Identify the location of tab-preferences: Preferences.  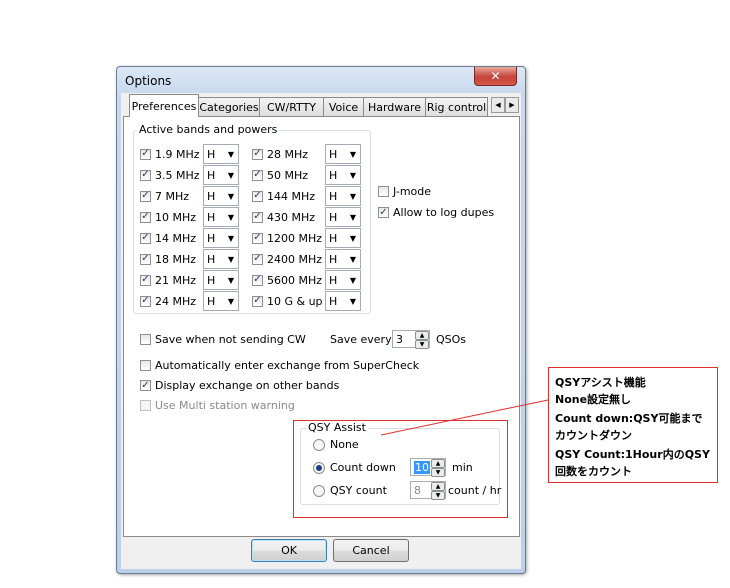
(164, 105).